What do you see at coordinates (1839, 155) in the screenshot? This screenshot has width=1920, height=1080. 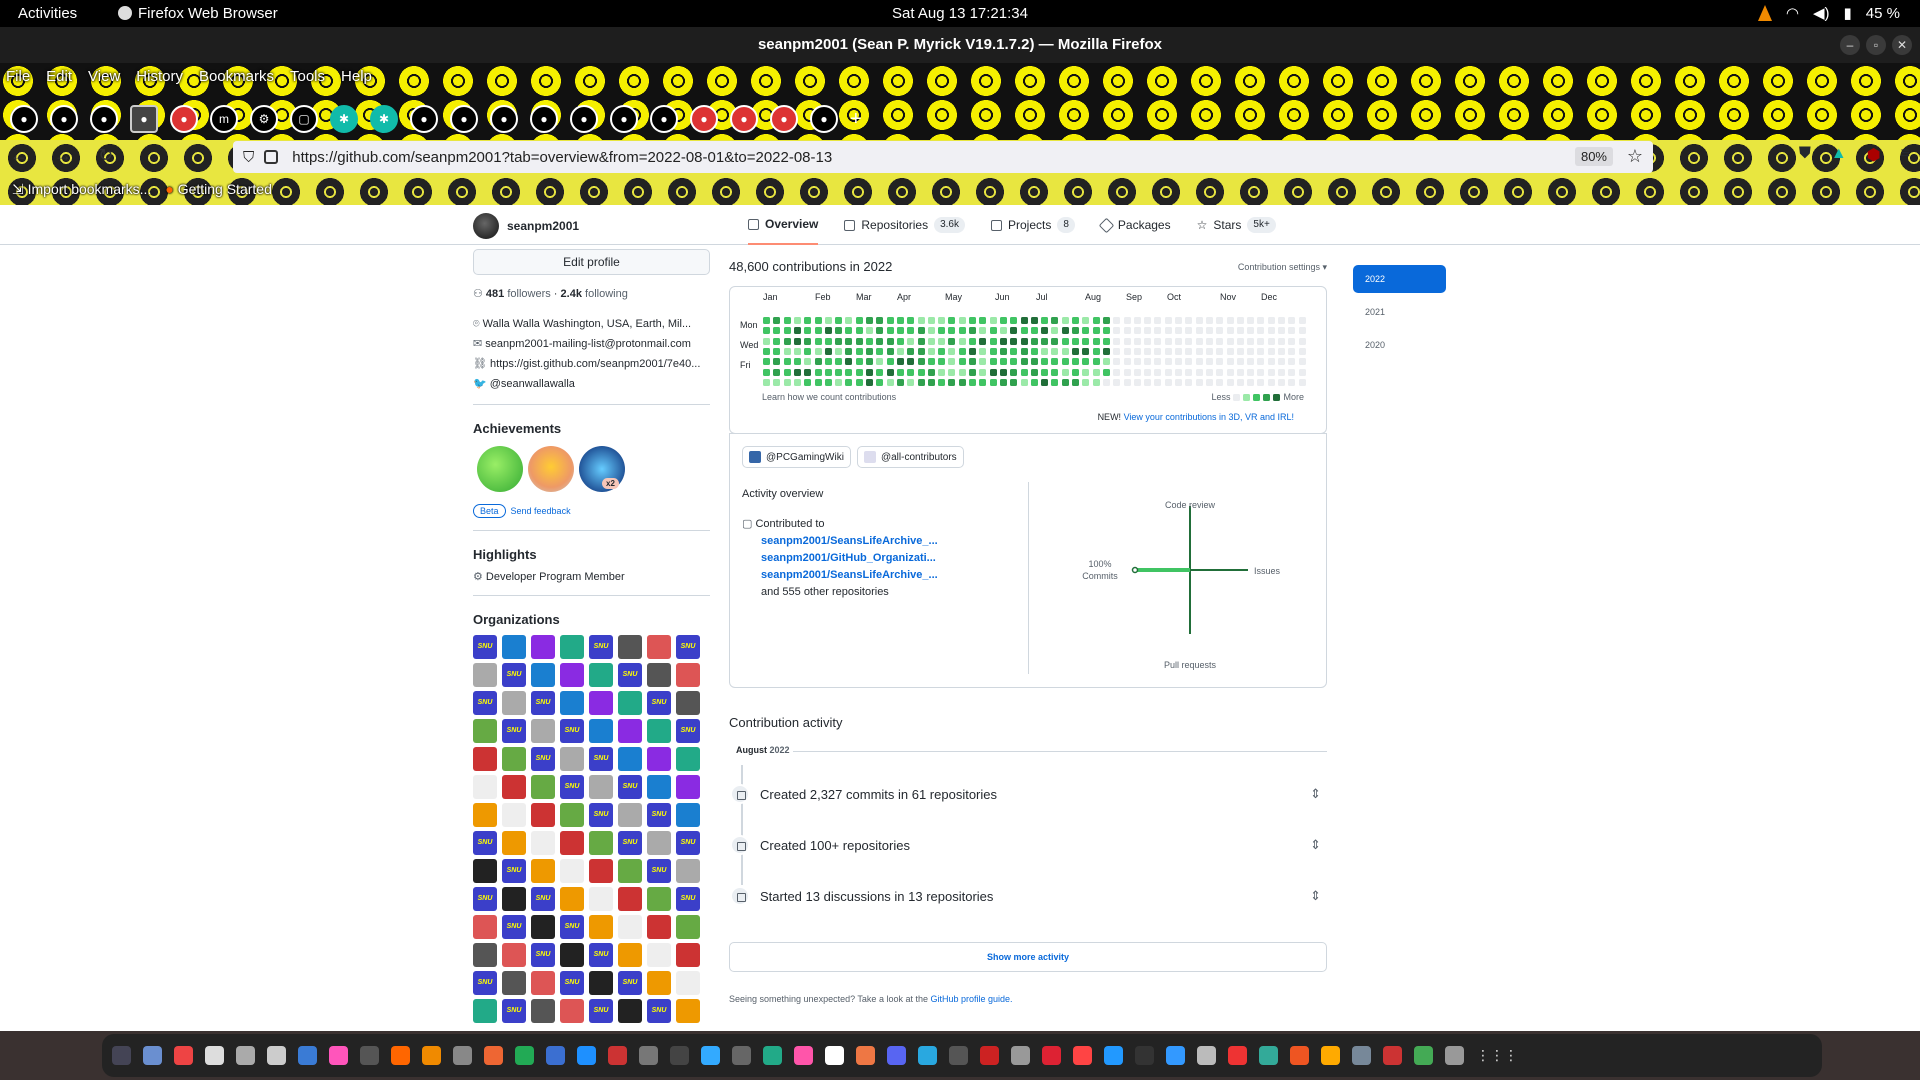 I see `extension-icon: ▲` at bounding box center [1839, 155].